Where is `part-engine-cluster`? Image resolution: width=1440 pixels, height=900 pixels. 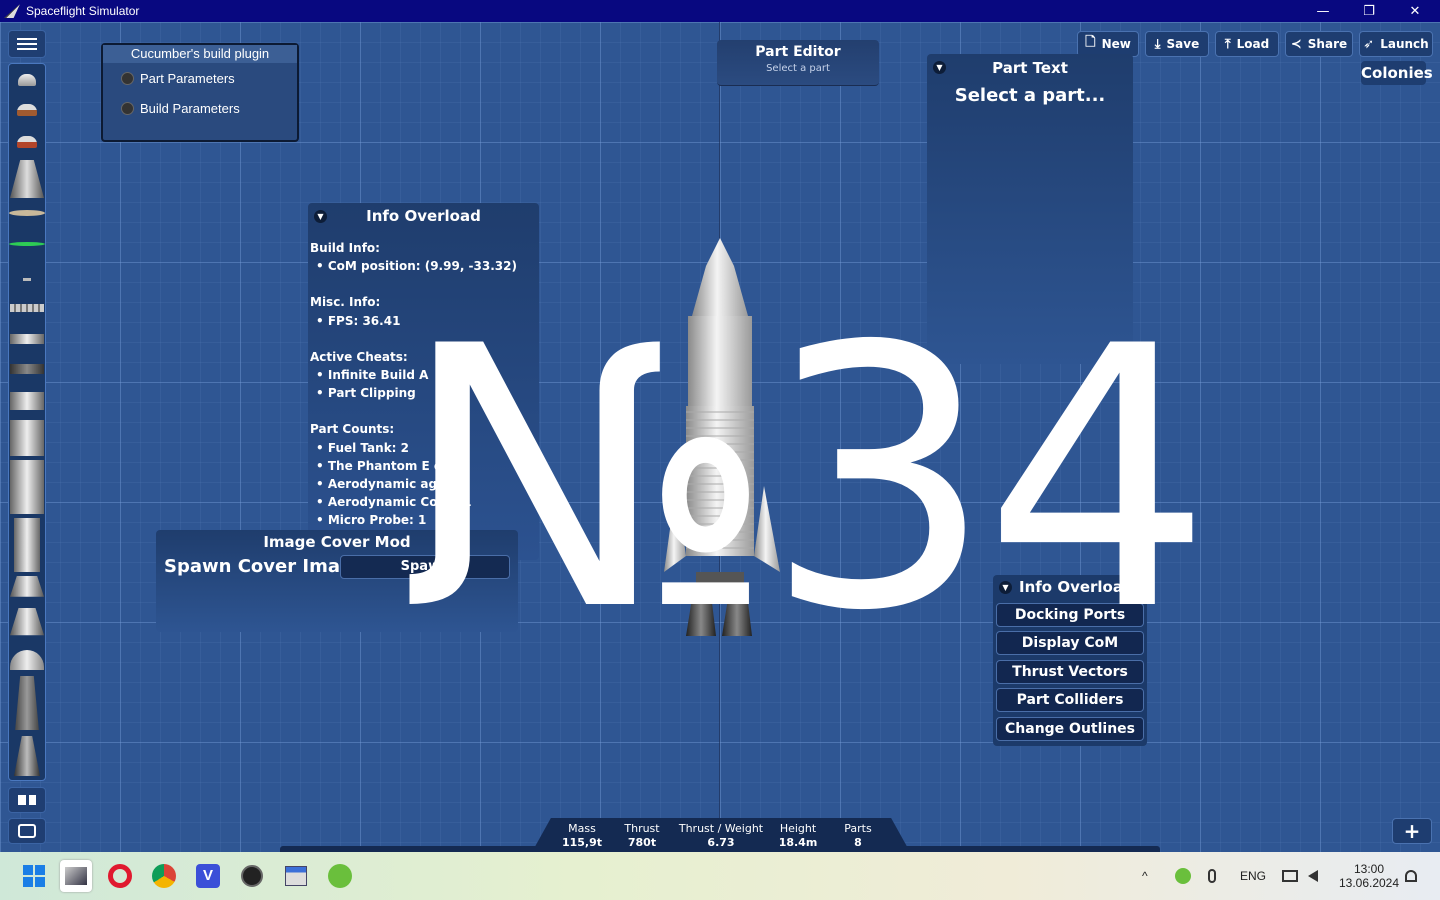 part-engine-cluster is located at coordinates (27, 703).